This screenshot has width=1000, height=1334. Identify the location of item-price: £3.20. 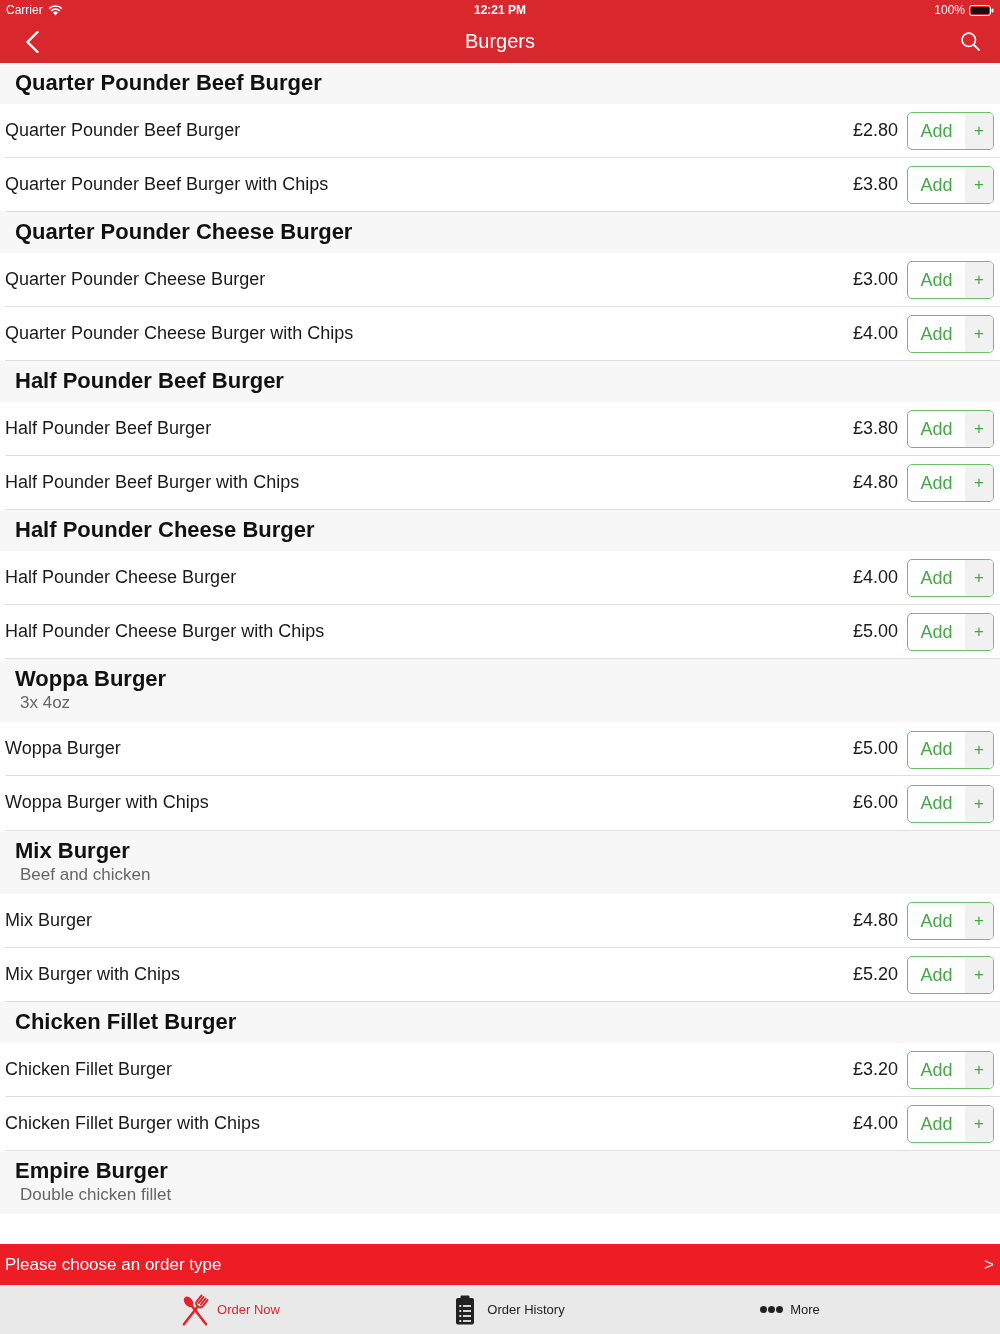
(875, 1069).